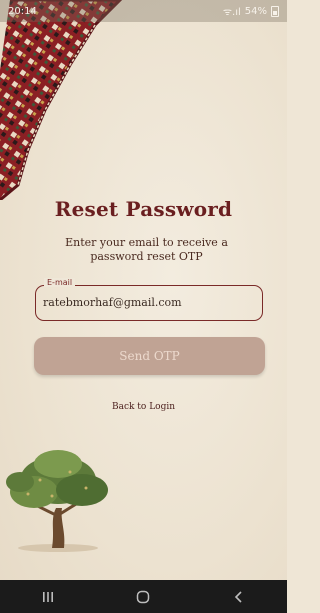 This screenshot has width=320, height=613. Describe the element at coordinates (255, 11) in the screenshot. I see `battery-level: 54%` at that location.